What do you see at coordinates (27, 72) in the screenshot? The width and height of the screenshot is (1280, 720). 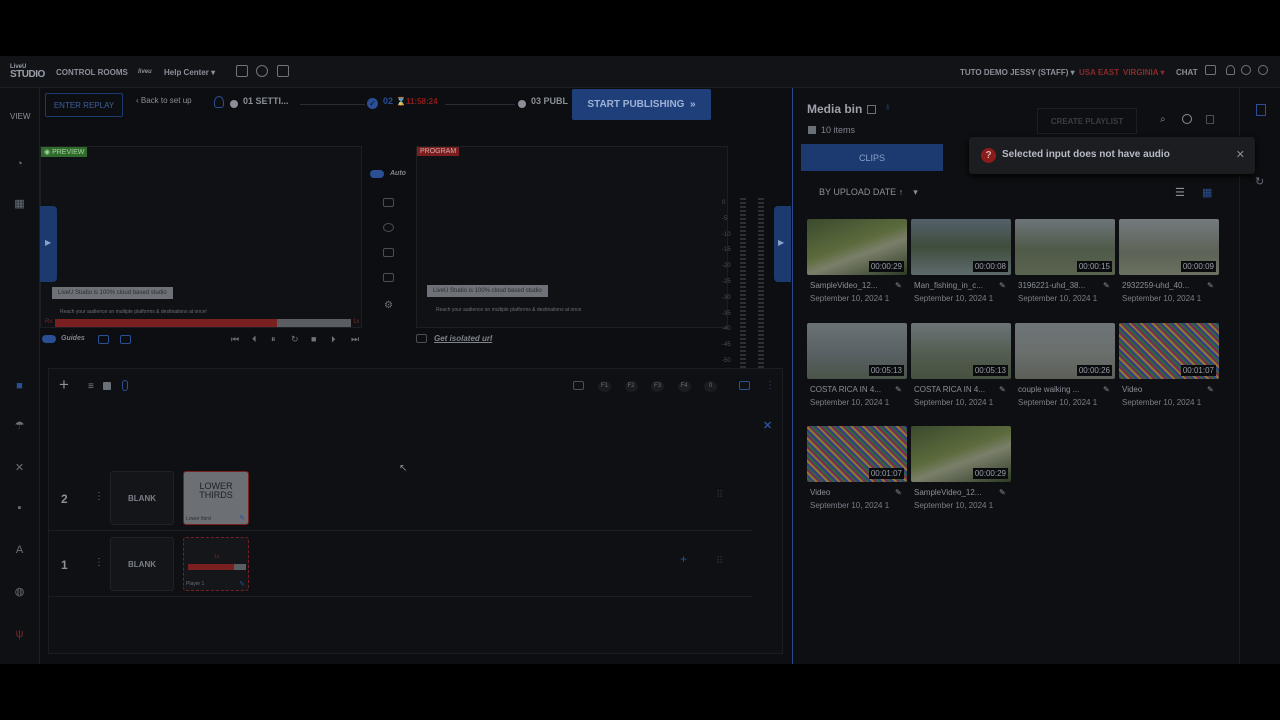 I see `studio-logo: LiveU STUDIO` at bounding box center [27, 72].